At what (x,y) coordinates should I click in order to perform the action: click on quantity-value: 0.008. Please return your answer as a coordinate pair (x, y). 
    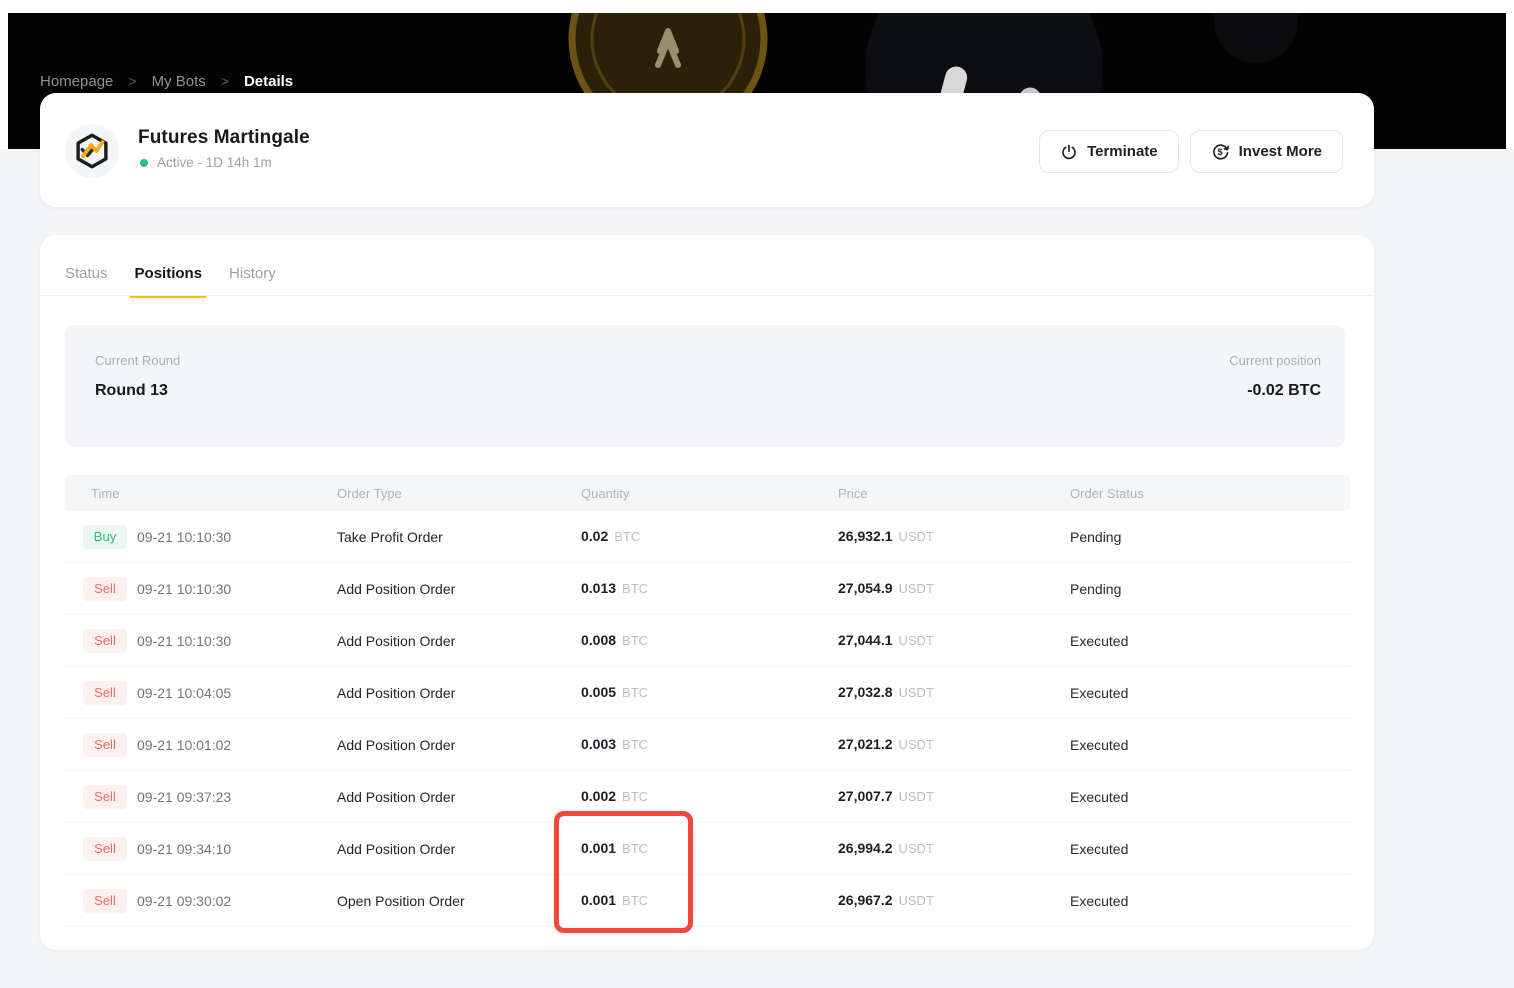
    Looking at the image, I should click on (599, 639).